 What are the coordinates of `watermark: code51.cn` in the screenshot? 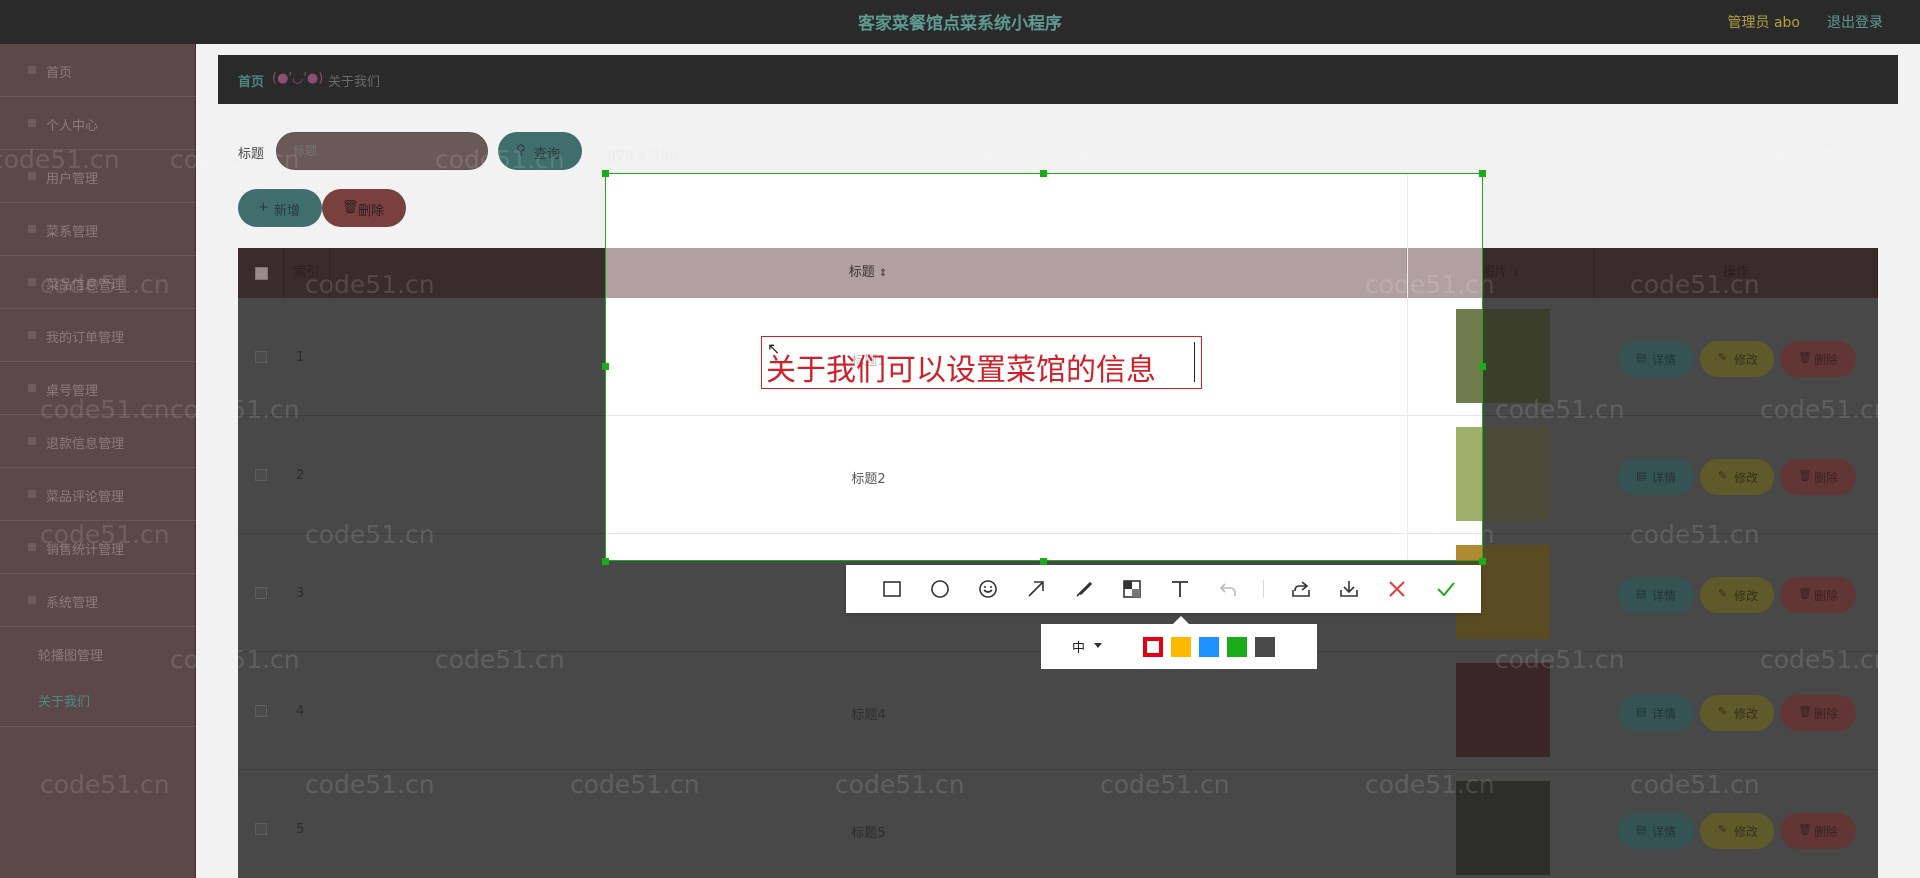 It's located at (1030, 159).